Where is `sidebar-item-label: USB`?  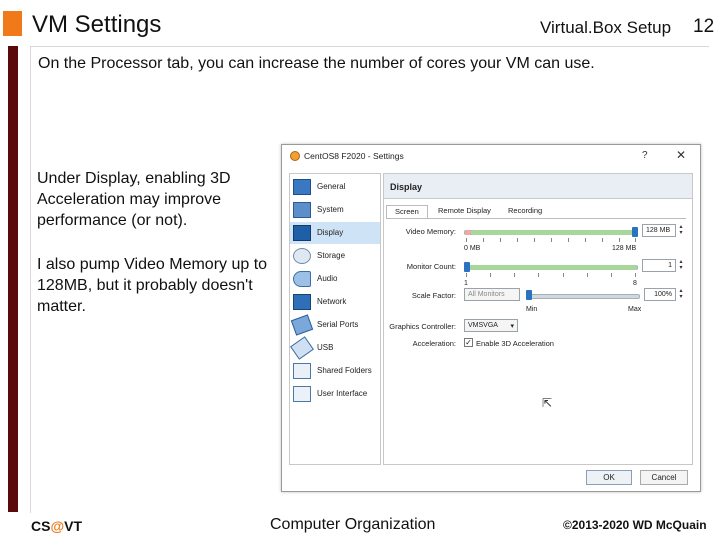
sidebar-item-label: USB is located at coordinates (325, 347).